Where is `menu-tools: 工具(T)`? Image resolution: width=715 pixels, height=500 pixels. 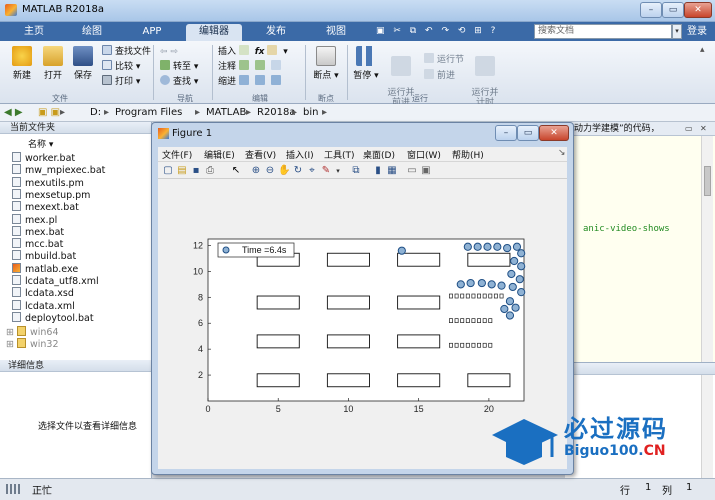 menu-tools: 工具(T) is located at coordinates (339, 154).